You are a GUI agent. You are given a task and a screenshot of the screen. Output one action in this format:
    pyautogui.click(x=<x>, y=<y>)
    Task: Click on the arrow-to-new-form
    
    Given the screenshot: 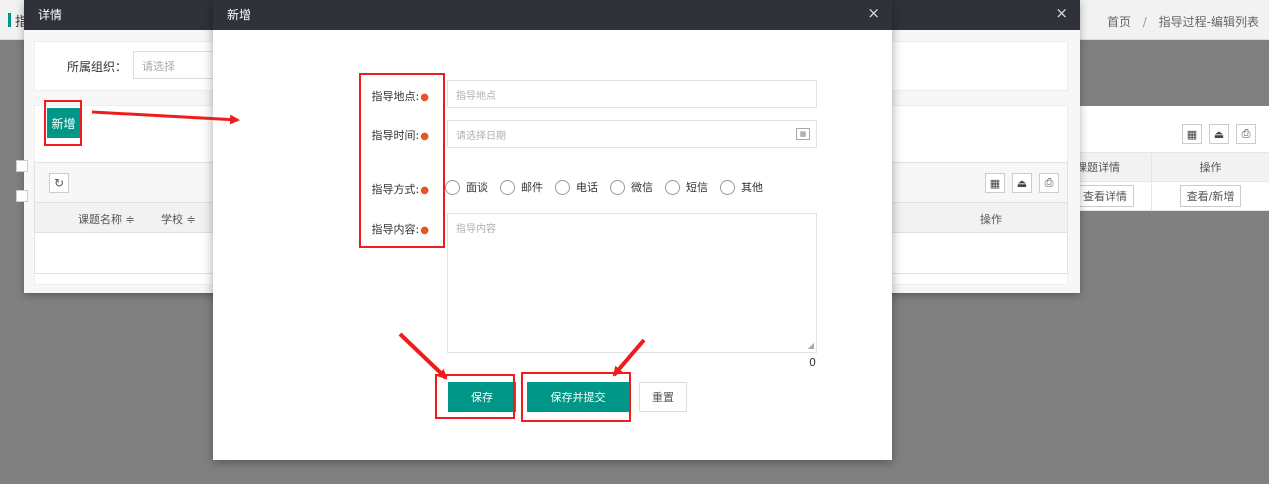 What is the action you would take?
    pyautogui.click(x=165, y=117)
    